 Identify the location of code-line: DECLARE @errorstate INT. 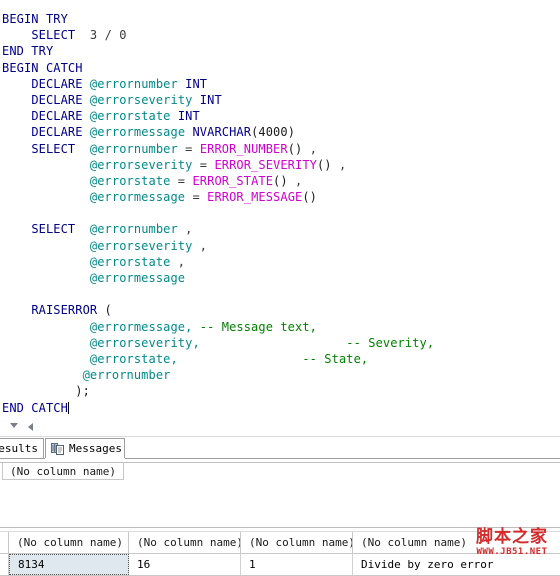
(218, 116).